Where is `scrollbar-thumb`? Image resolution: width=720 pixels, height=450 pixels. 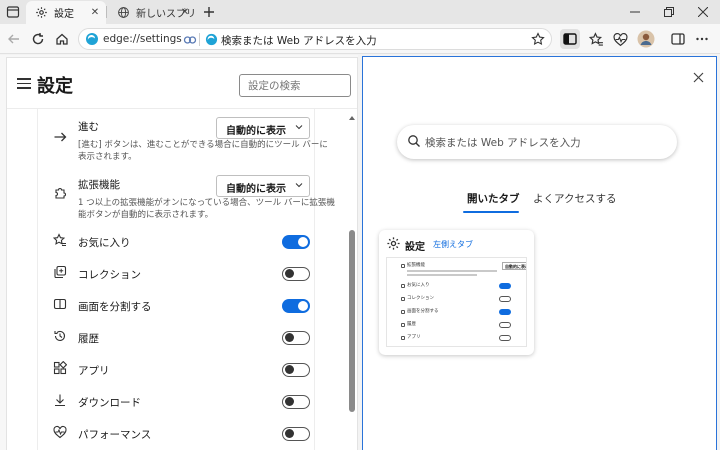
scrollbar-thumb is located at coordinates (352, 321).